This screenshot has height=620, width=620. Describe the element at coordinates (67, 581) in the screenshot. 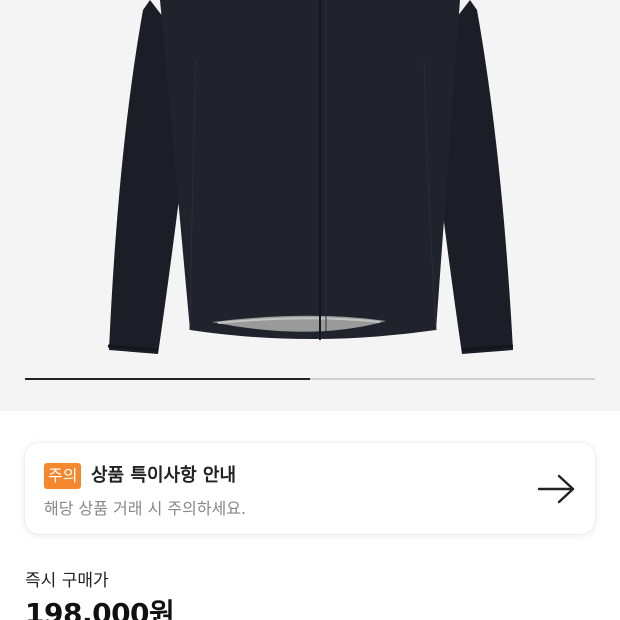

I see `instant-buy-price-label: 즉시 구매가` at that location.